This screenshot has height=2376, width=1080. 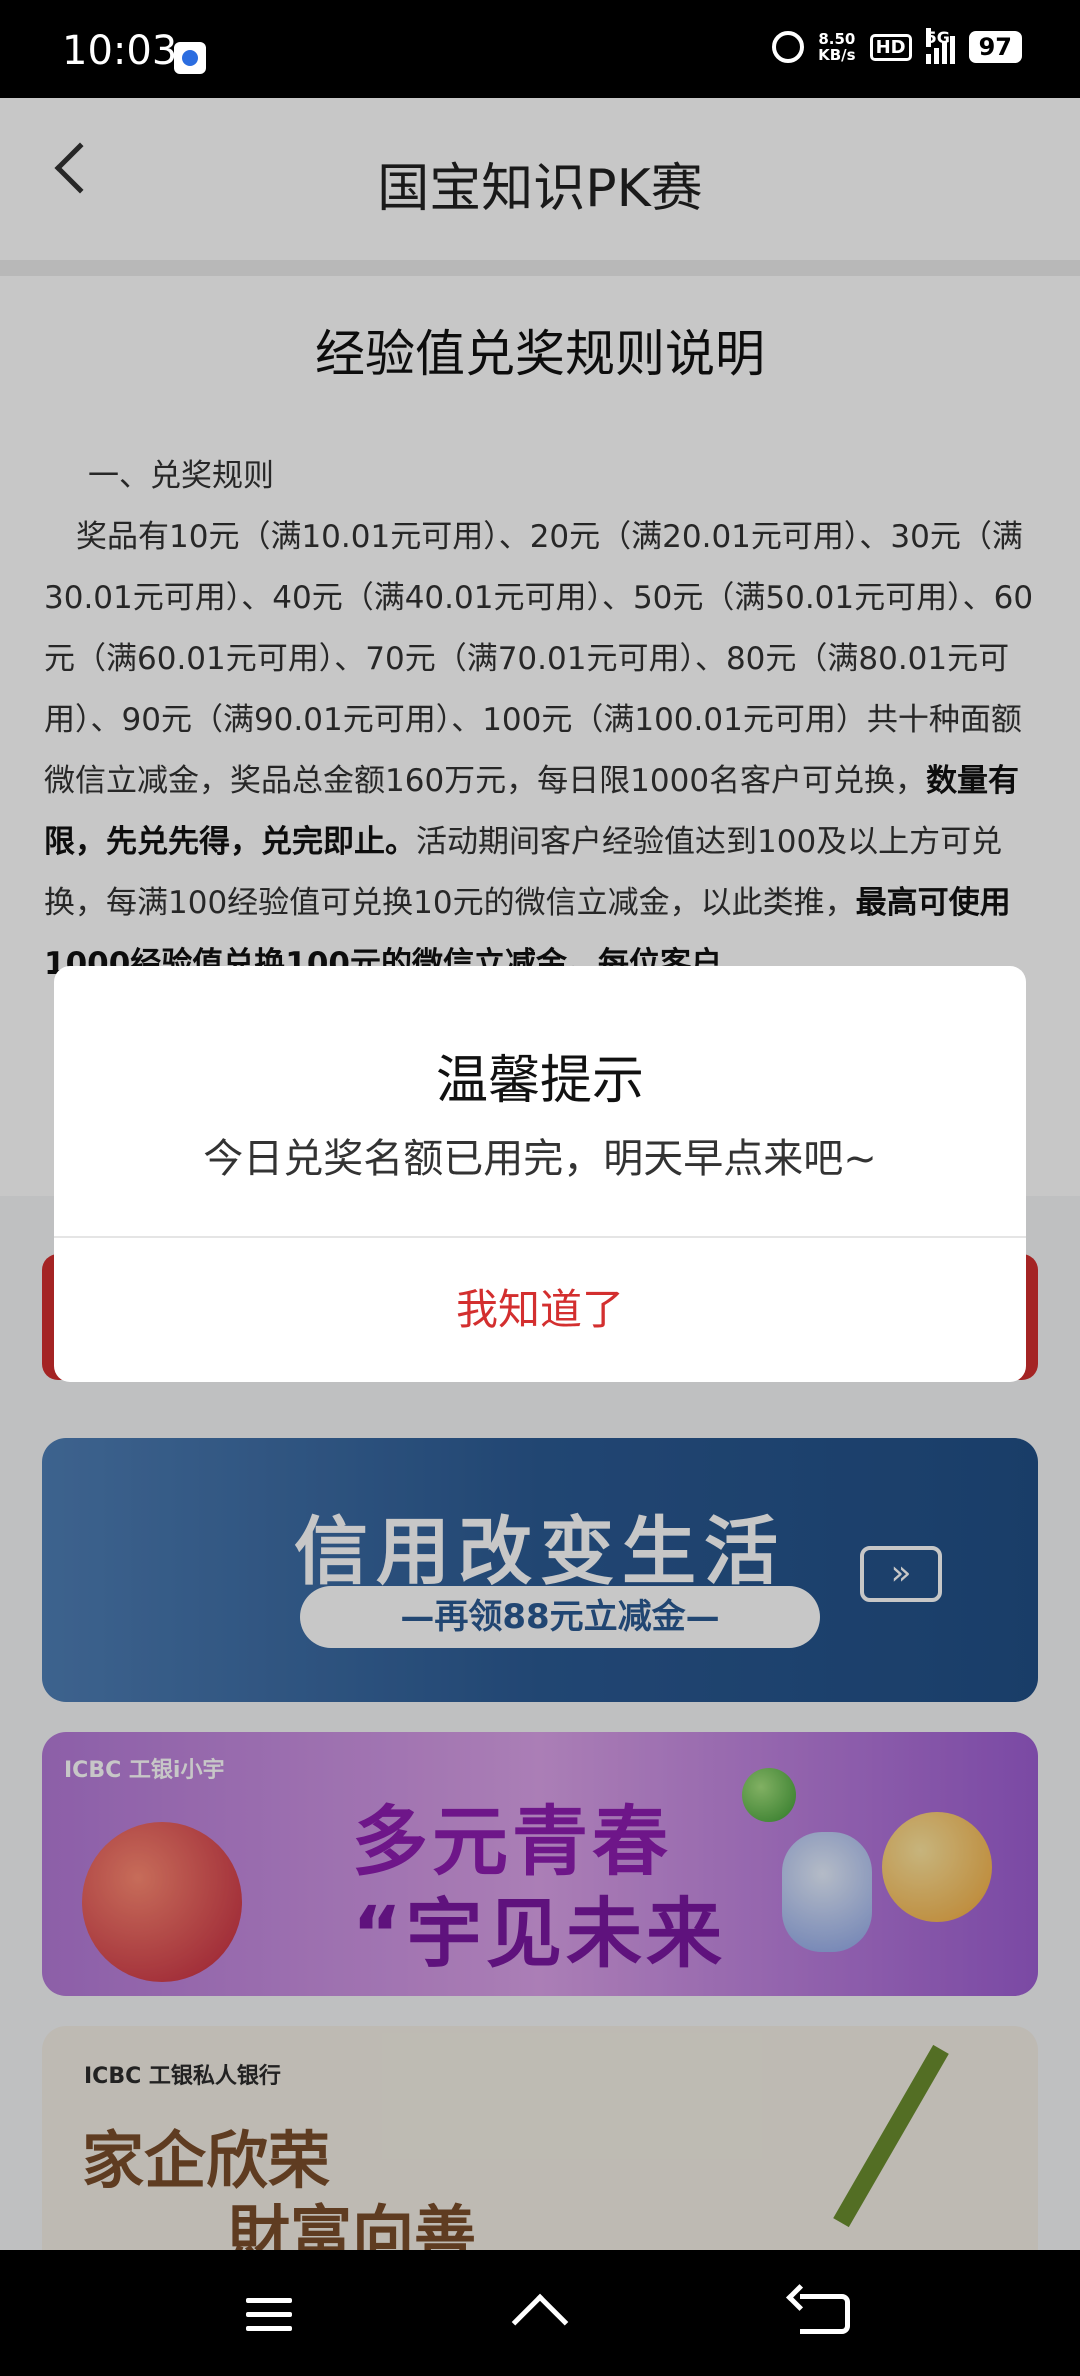 I want to click on signal-icon: 5G, so click(x=940, y=46).